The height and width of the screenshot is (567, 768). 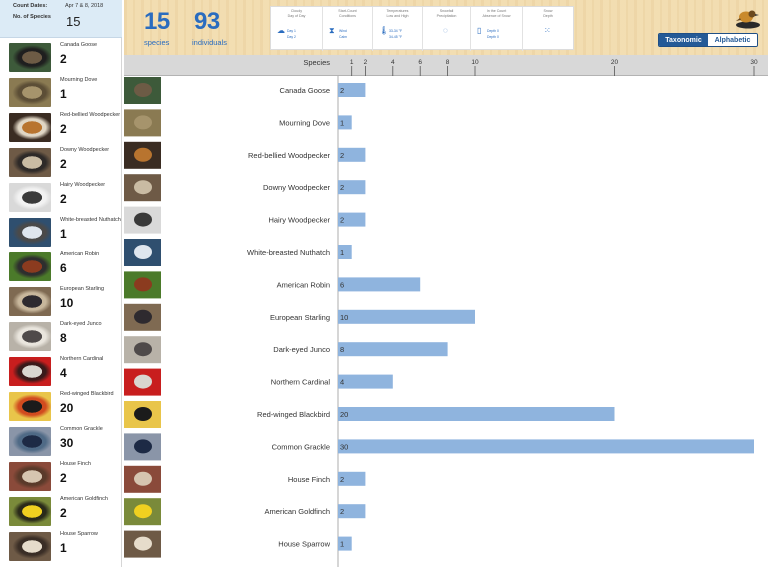 I want to click on species-count-value: 15, so click(x=73, y=21).